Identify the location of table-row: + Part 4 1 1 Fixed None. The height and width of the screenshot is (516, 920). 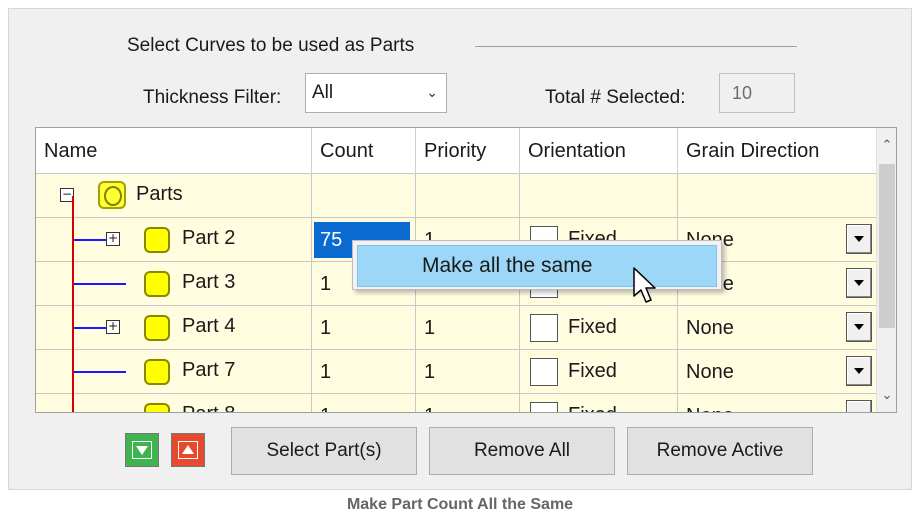
(456, 328).